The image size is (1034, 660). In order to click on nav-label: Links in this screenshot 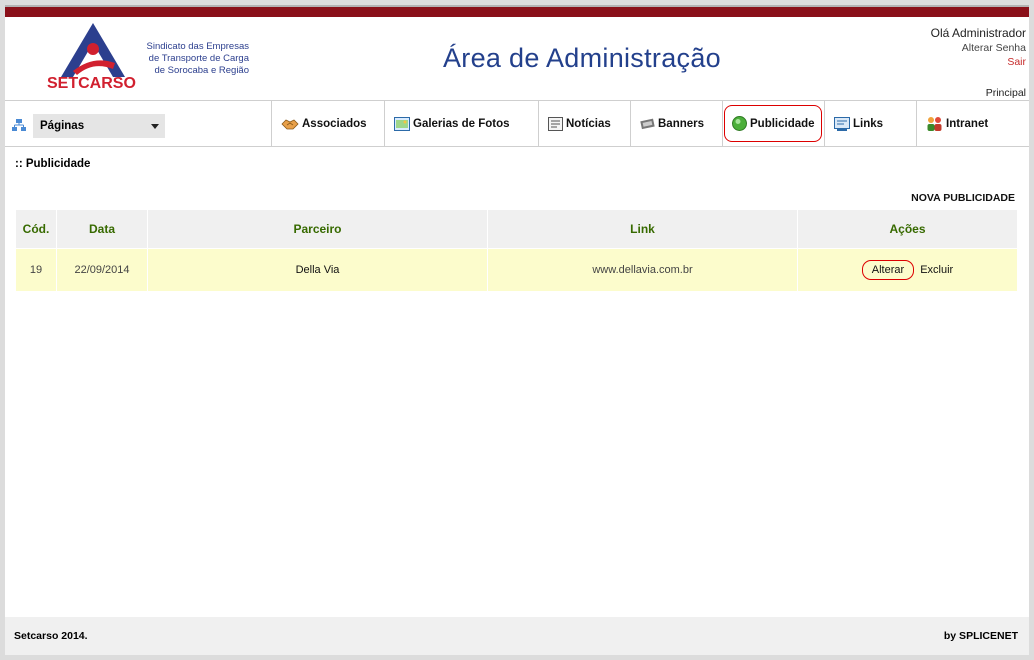, I will do `click(868, 123)`.